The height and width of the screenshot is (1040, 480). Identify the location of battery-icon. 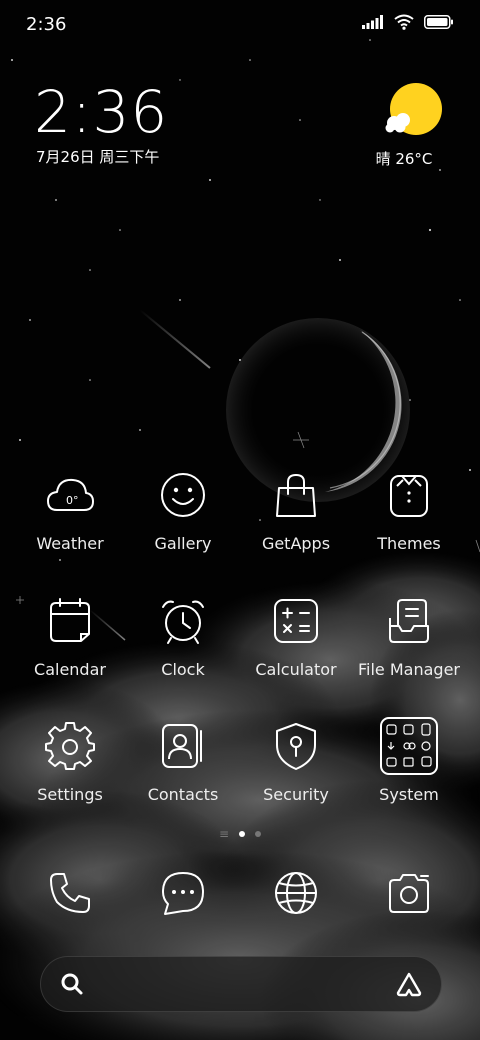
(438, 22).